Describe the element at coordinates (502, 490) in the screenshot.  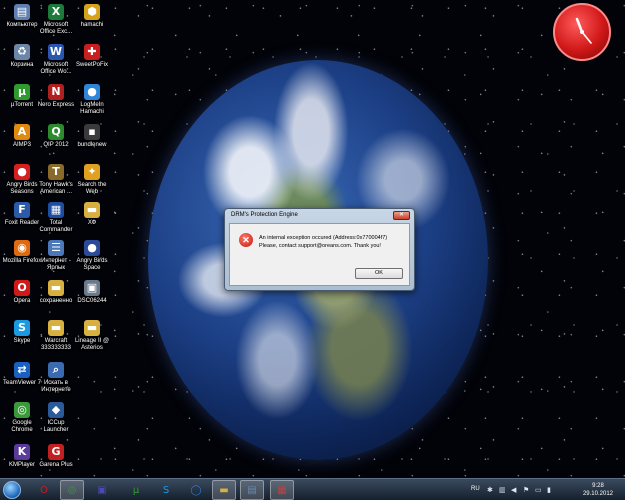
I see `network-icon: ▥` at that location.